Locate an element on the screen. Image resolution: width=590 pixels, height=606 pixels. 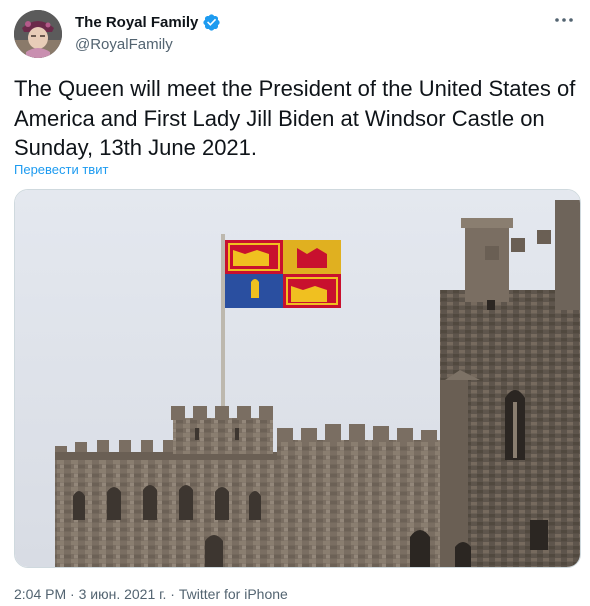
more-options-button is located at coordinates (564, 20).